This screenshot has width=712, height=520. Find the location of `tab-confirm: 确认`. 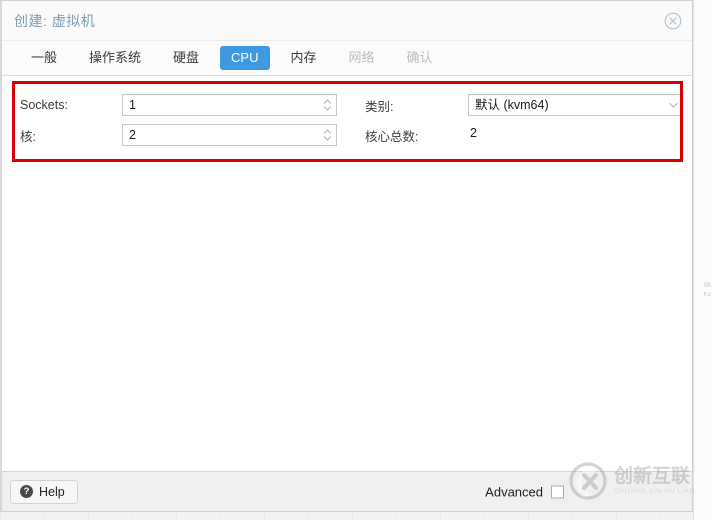

tab-confirm: 确认 is located at coordinates (419, 57).